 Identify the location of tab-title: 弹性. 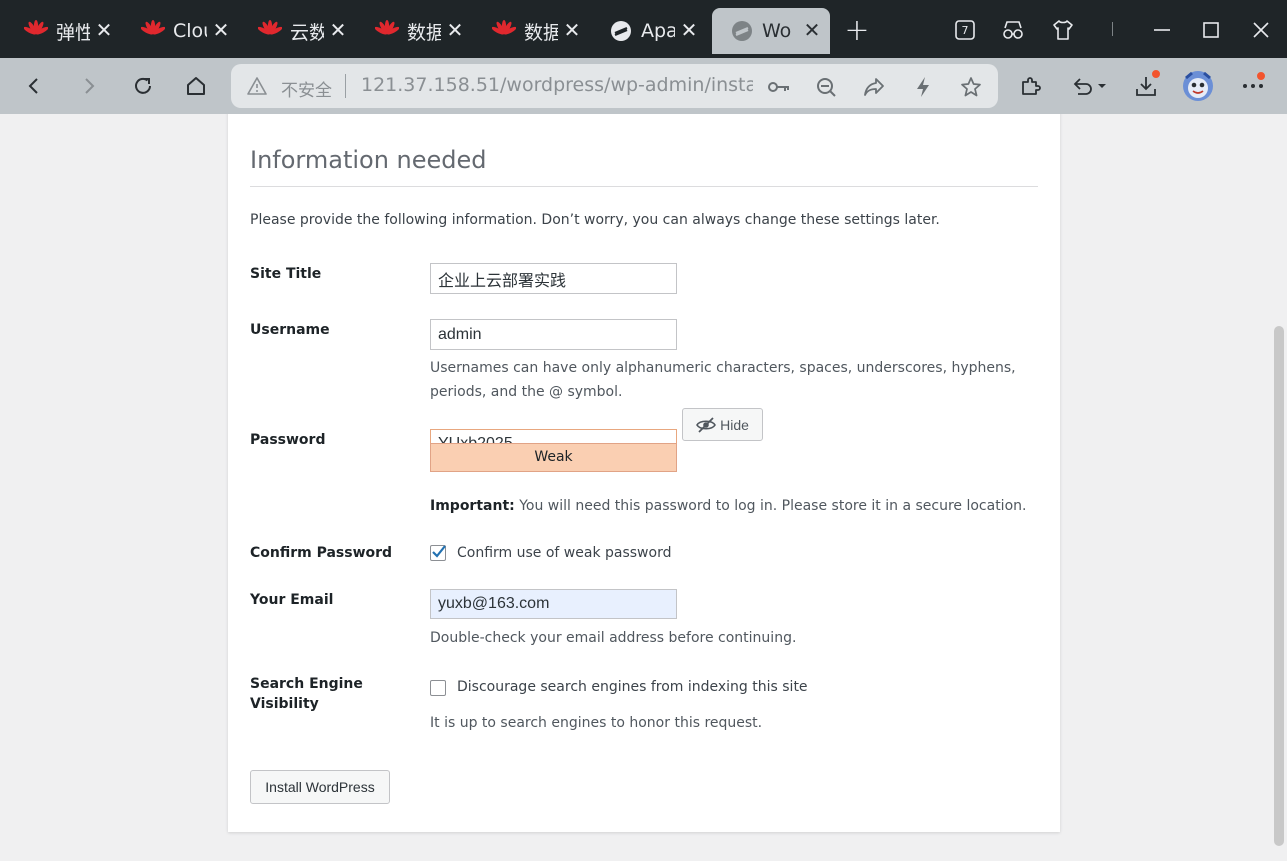
(73, 32).